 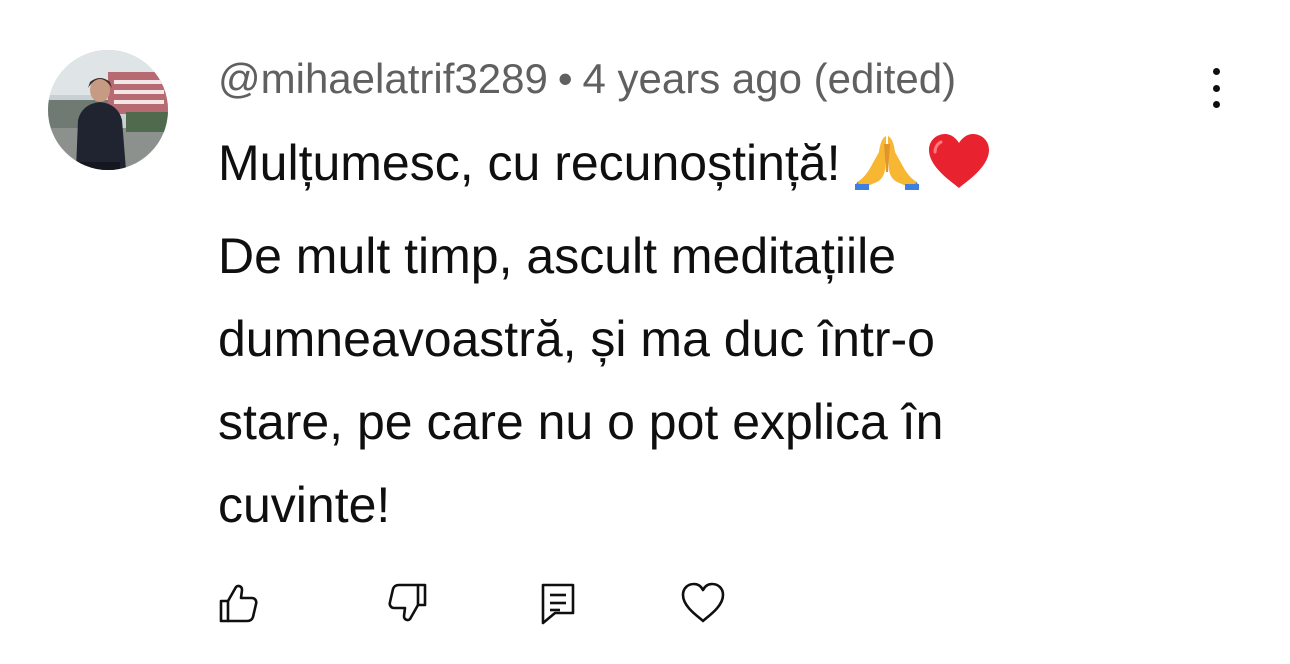 I want to click on more-options-button, so click(x=1216, y=88).